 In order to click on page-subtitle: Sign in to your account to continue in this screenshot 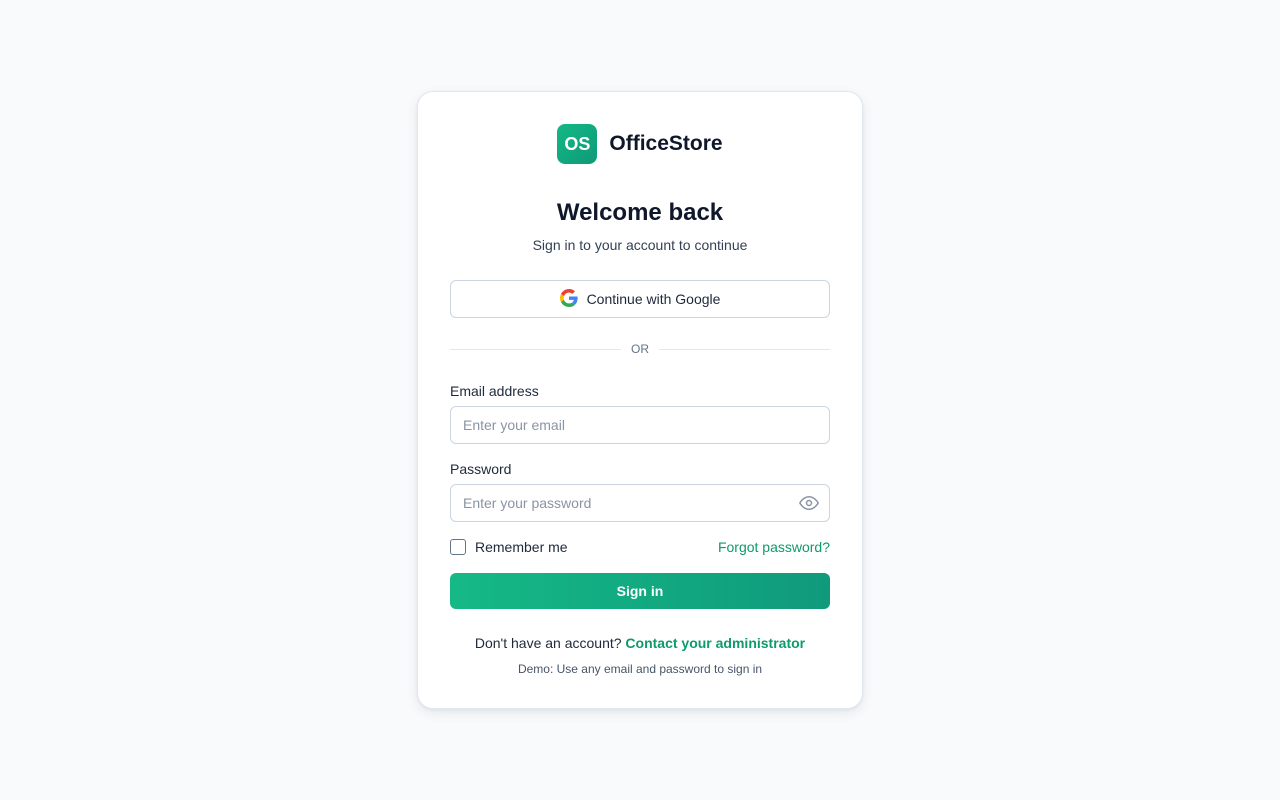, I will do `click(640, 245)`.